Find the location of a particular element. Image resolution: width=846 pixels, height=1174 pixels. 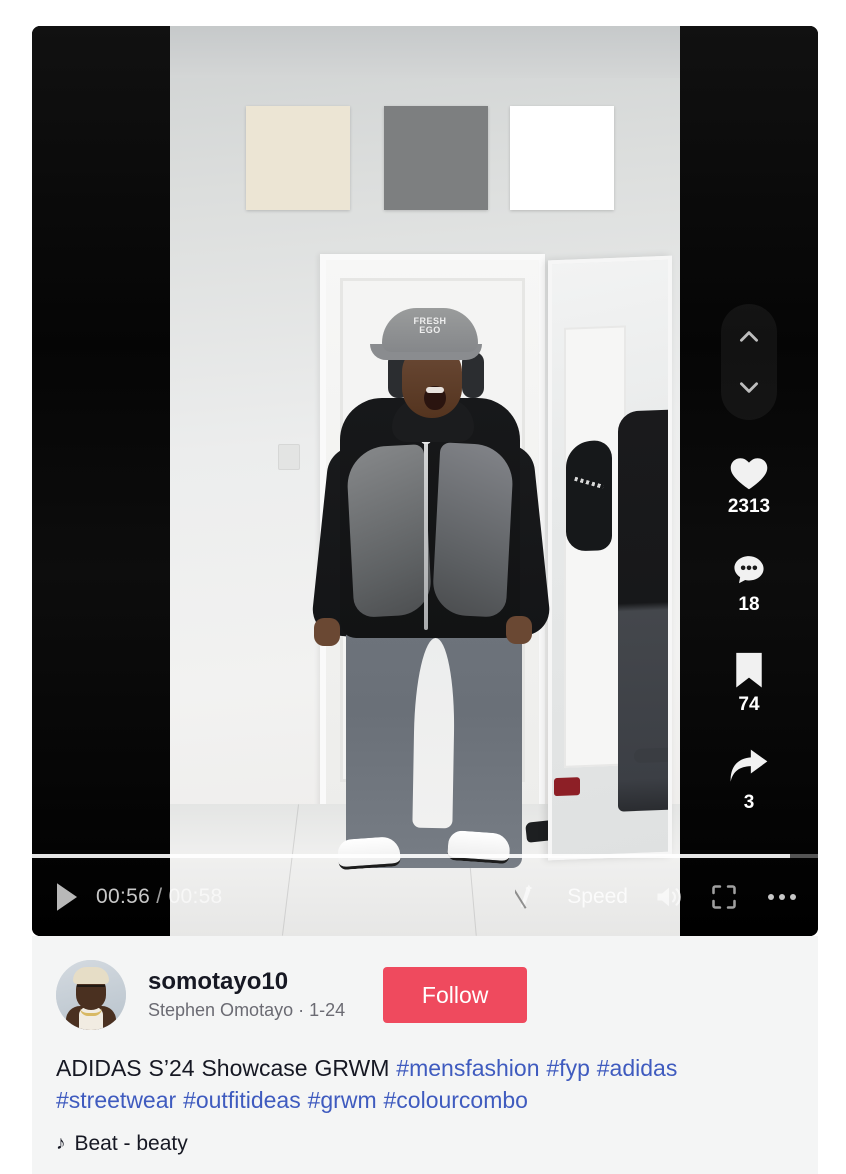

action-rail: 2313 18 74 3 is located at coordinates (749, 481).